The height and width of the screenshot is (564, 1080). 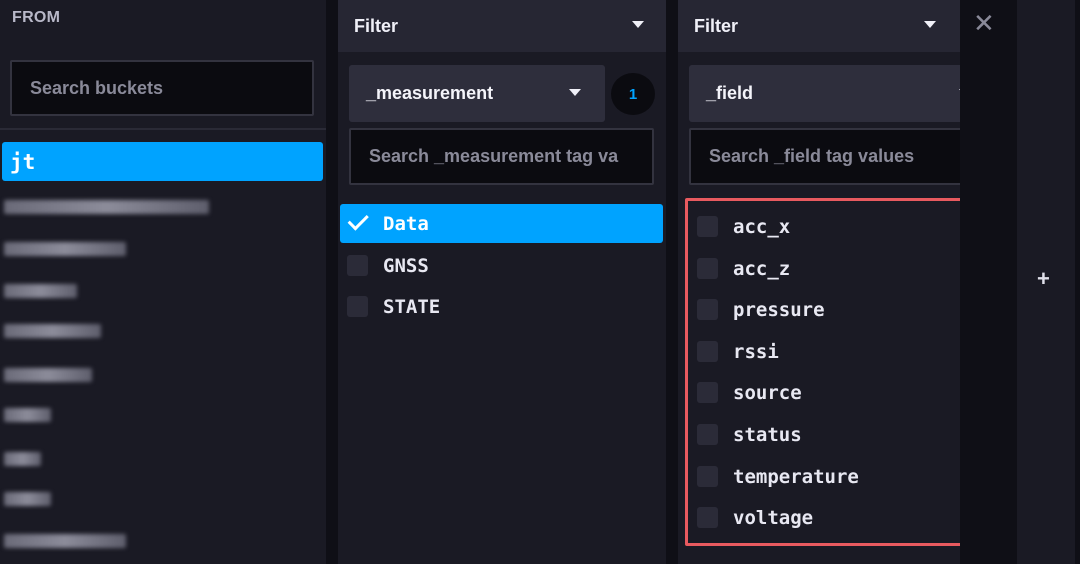 I want to click on tag-value-label: GNSS, so click(x=406, y=265).